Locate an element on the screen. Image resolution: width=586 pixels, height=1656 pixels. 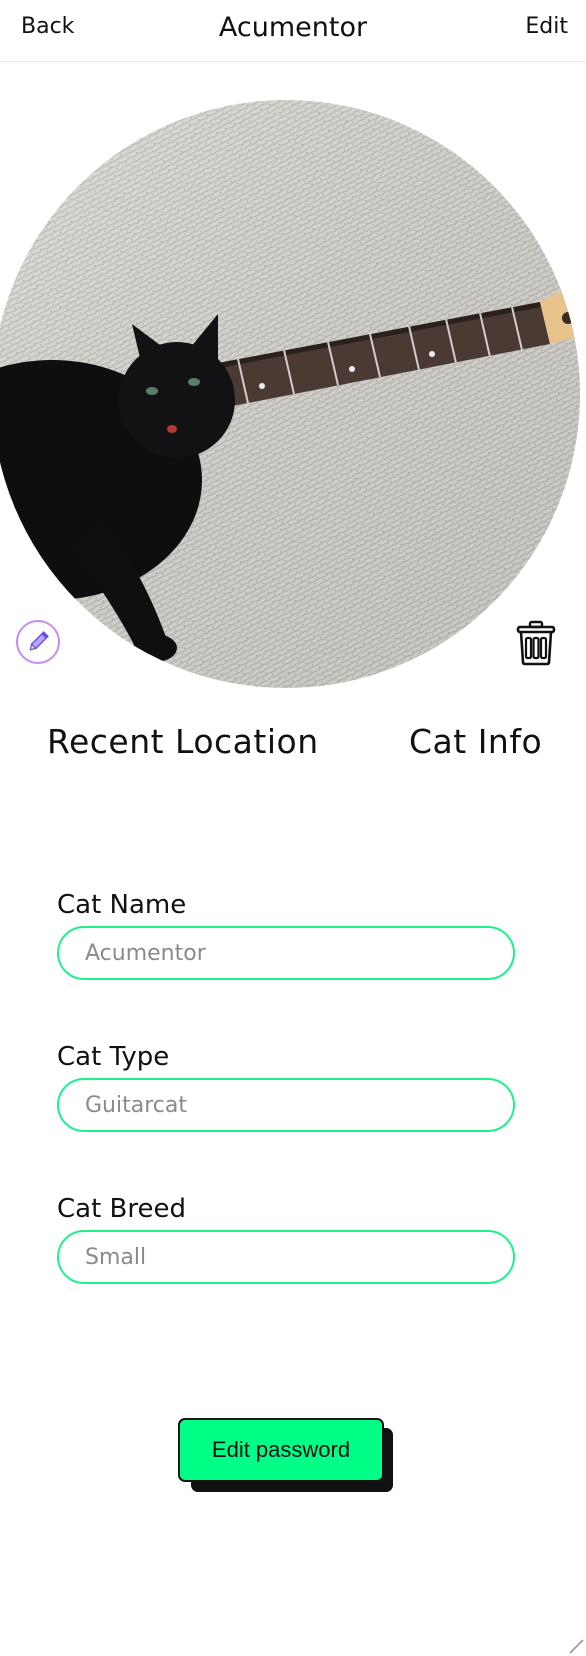
cat-type-field-group: Cat Type is located at coordinates (286, 1087).